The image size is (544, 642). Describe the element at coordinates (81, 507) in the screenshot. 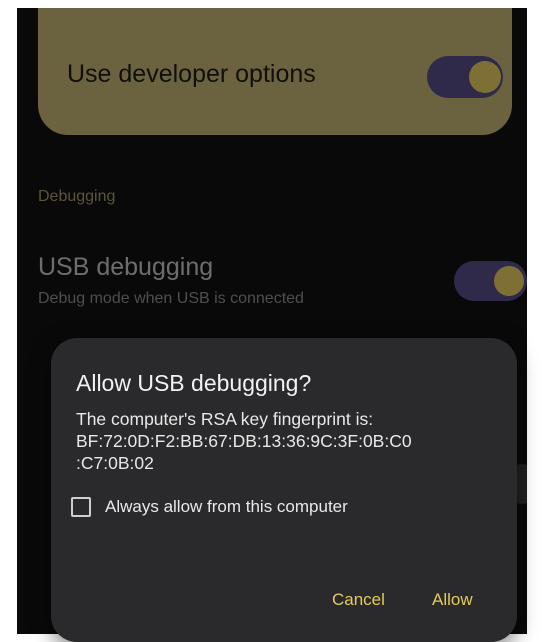

I see `always-allow-checkbox` at that location.